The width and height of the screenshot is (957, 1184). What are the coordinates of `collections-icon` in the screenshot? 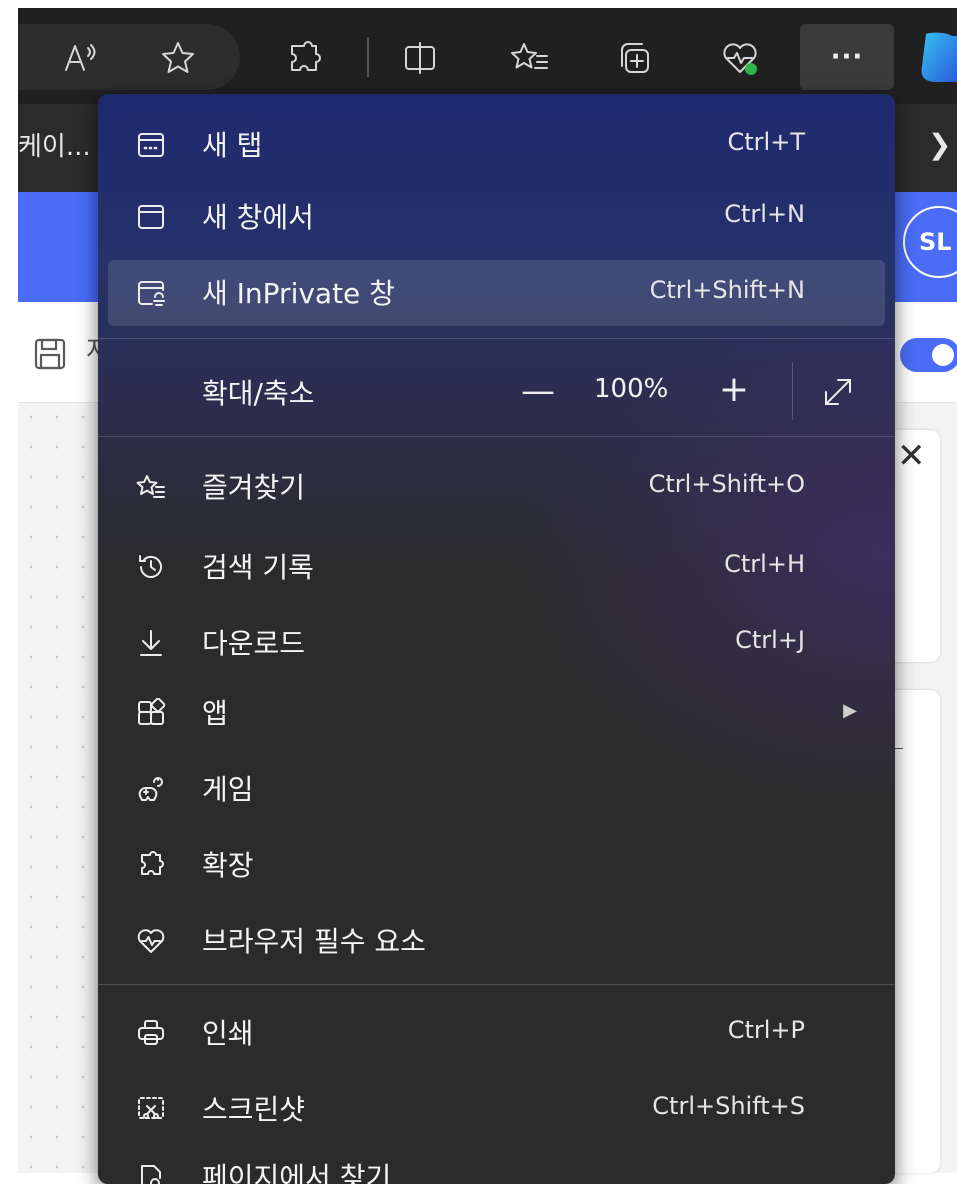 It's located at (634, 58).